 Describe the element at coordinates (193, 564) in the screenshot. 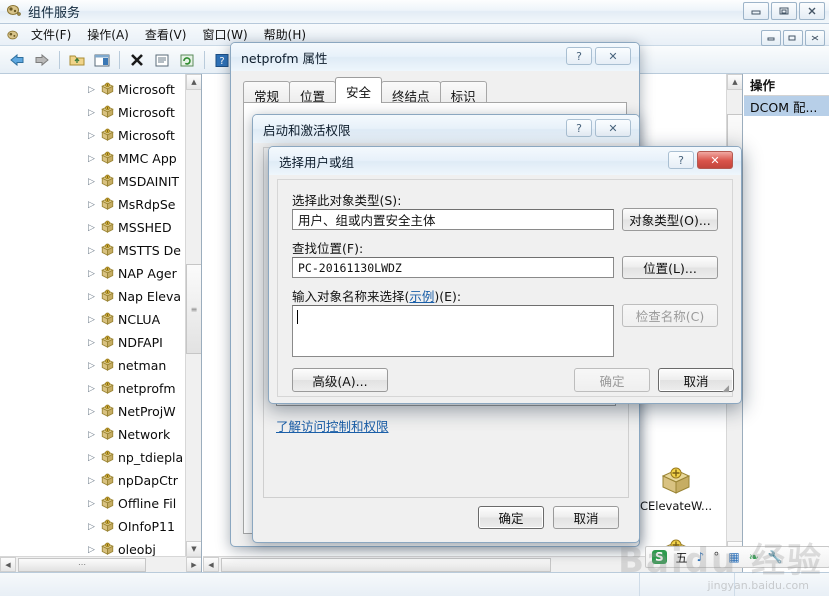

I see `tree-hscroll-right-button: ▶` at that location.